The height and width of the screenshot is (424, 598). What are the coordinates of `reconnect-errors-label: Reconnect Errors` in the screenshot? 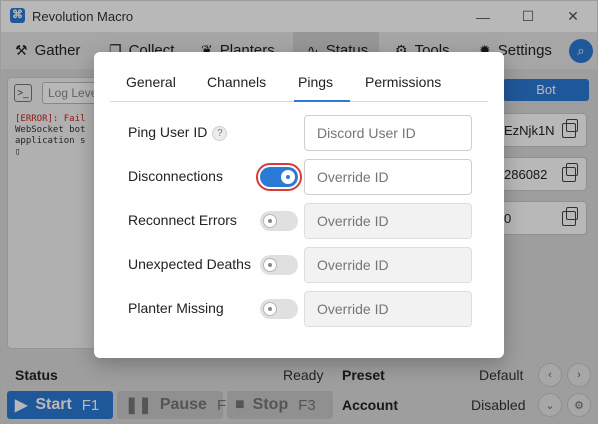 It's located at (182, 220).